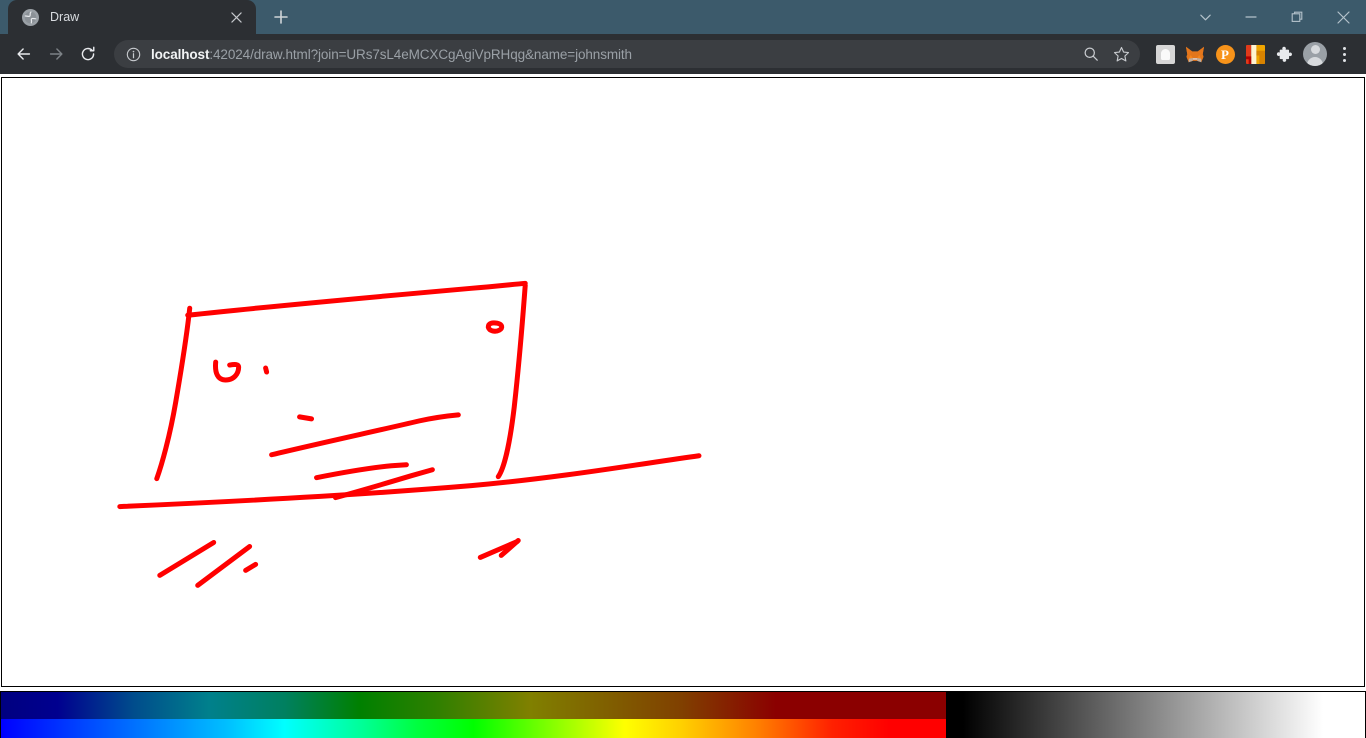 The image size is (1366, 738). What do you see at coordinates (65, 17) in the screenshot?
I see `tab-title: Draw` at bounding box center [65, 17].